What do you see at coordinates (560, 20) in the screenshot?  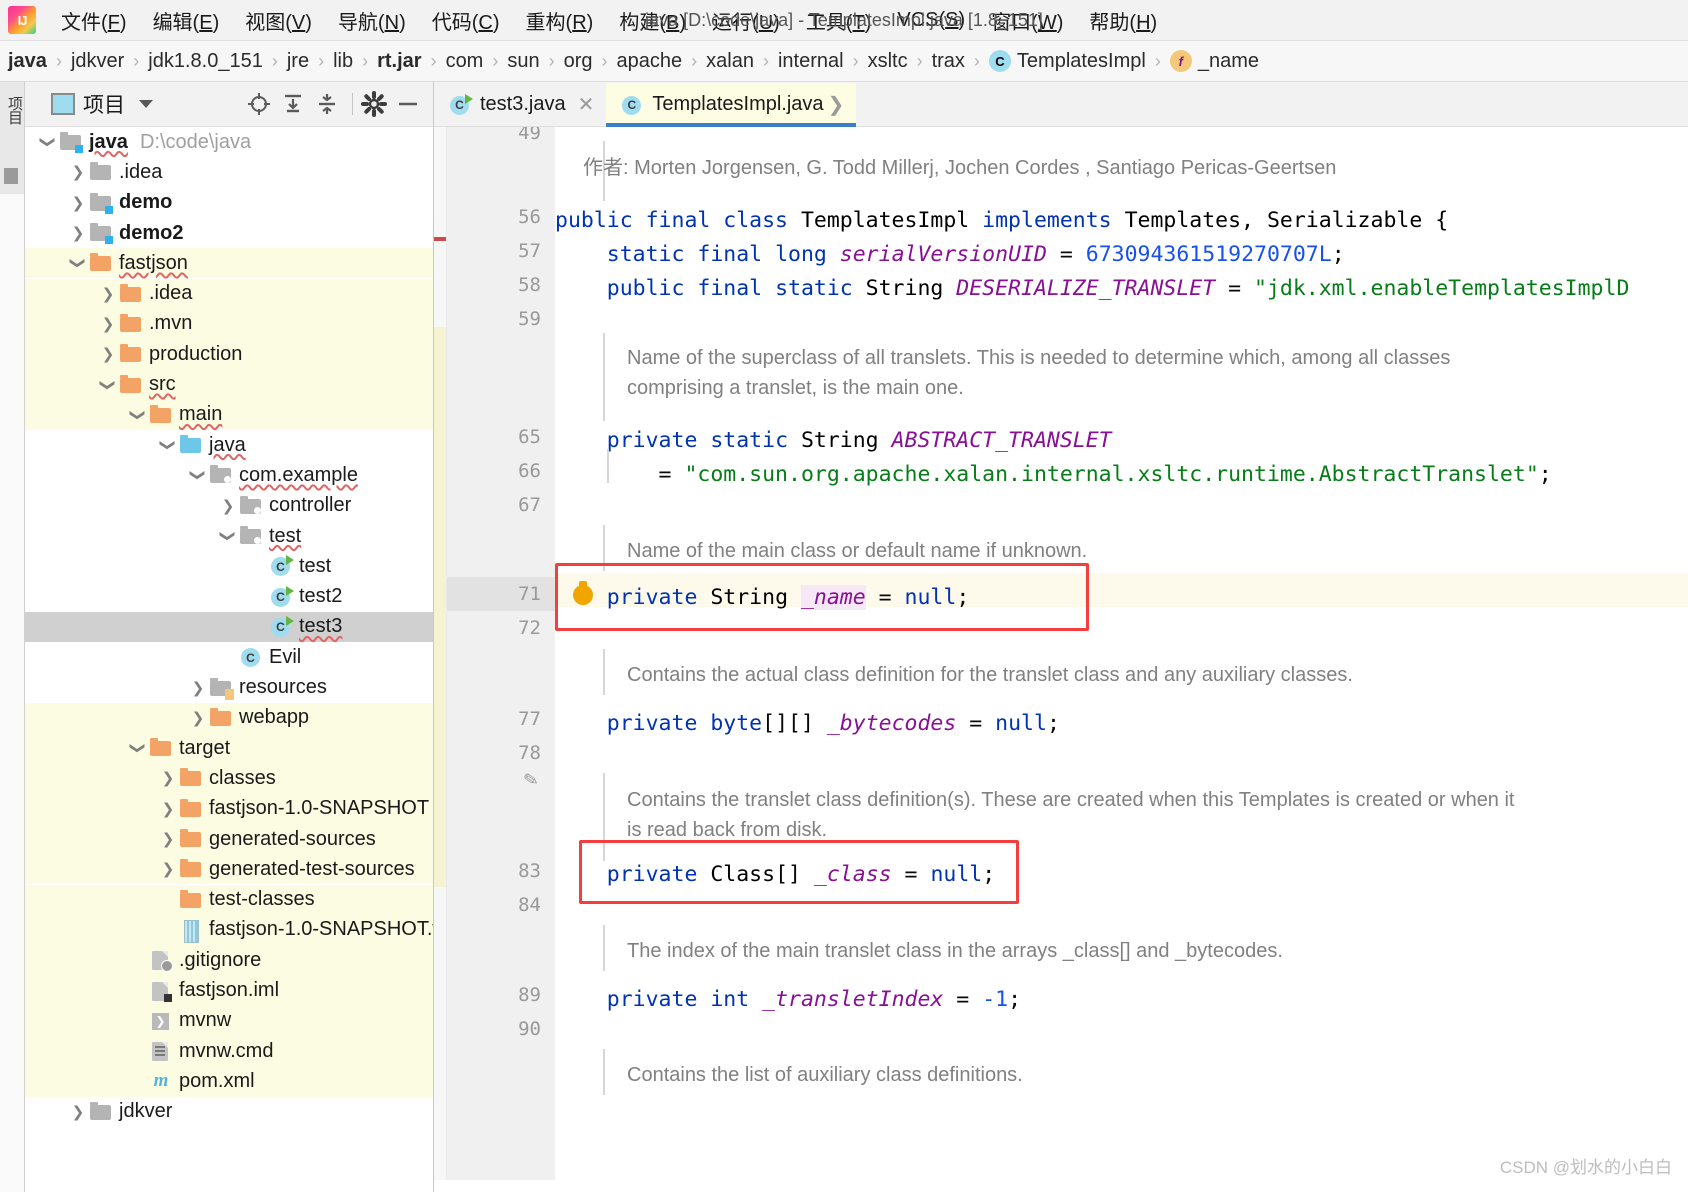 I see `menu-item-5: 重构(R)` at bounding box center [560, 20].